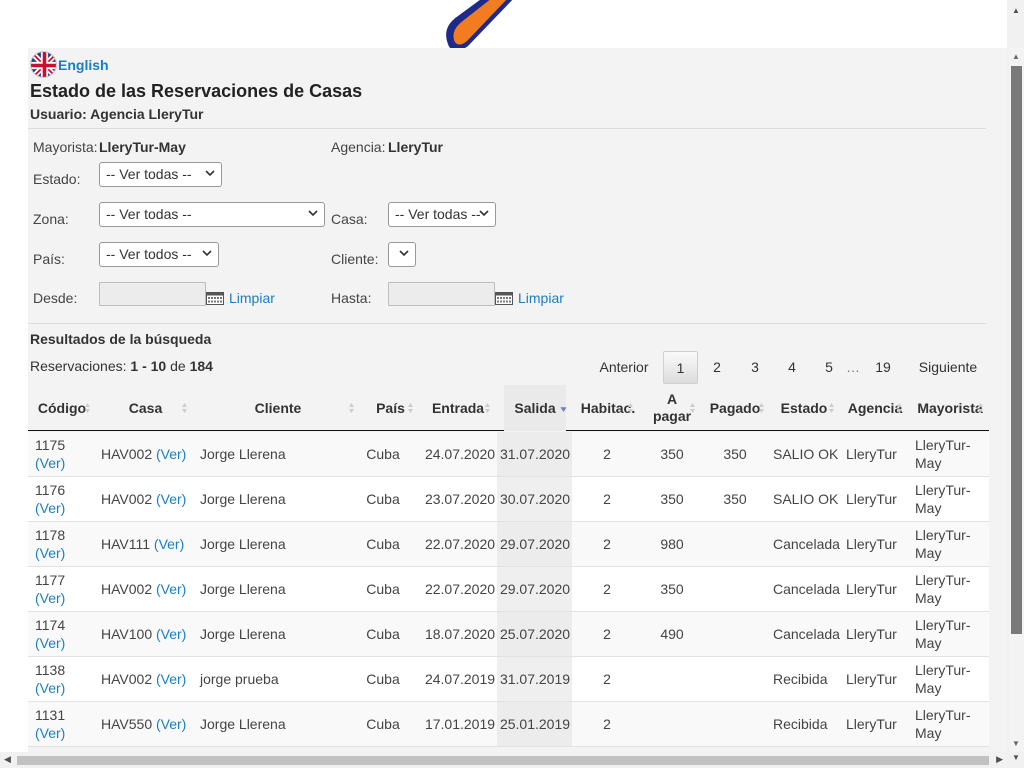  I want to click on user-line: Usuario: Agencia LleryTur, so click(117, 114).